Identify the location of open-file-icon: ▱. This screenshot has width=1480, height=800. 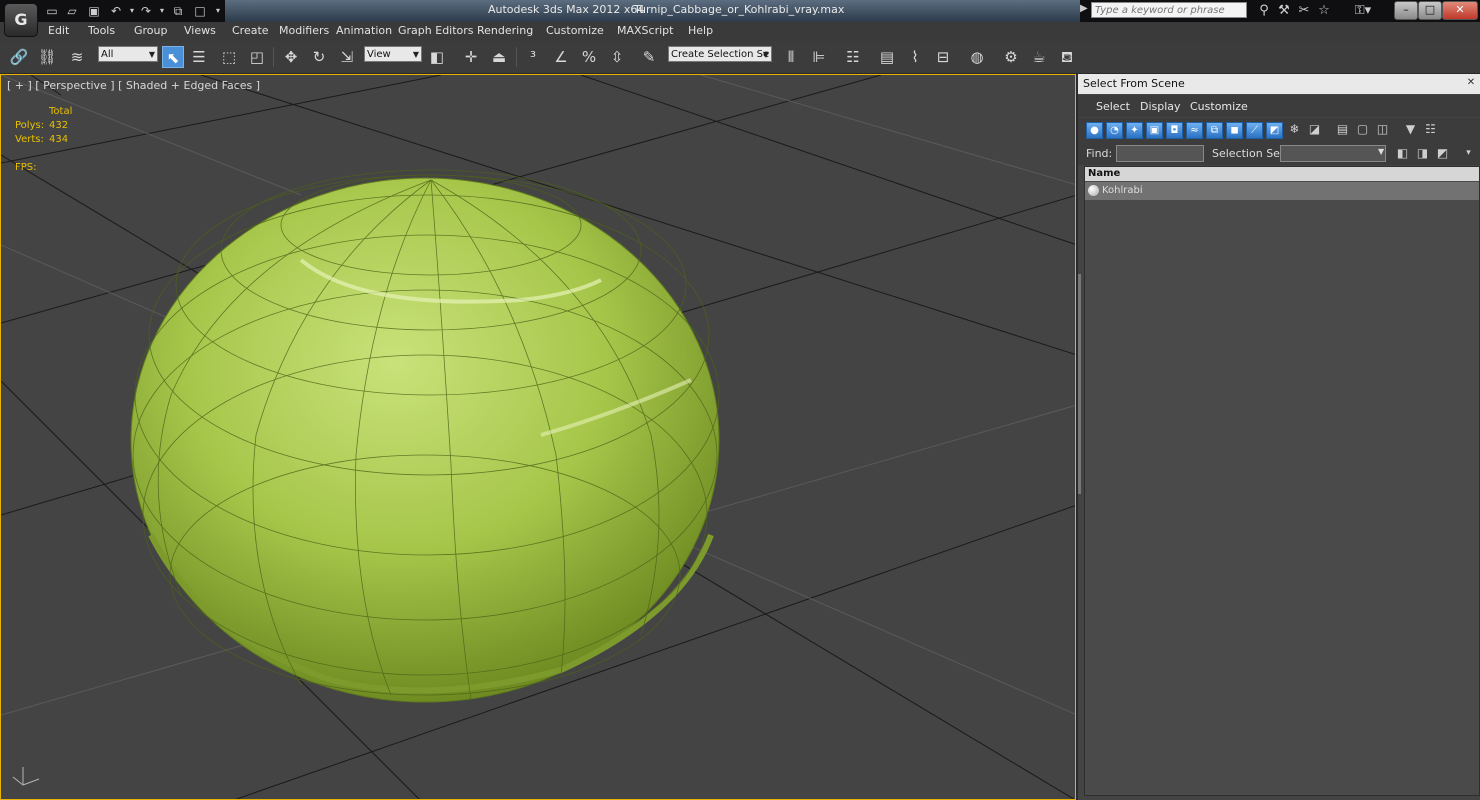
(72, 11).